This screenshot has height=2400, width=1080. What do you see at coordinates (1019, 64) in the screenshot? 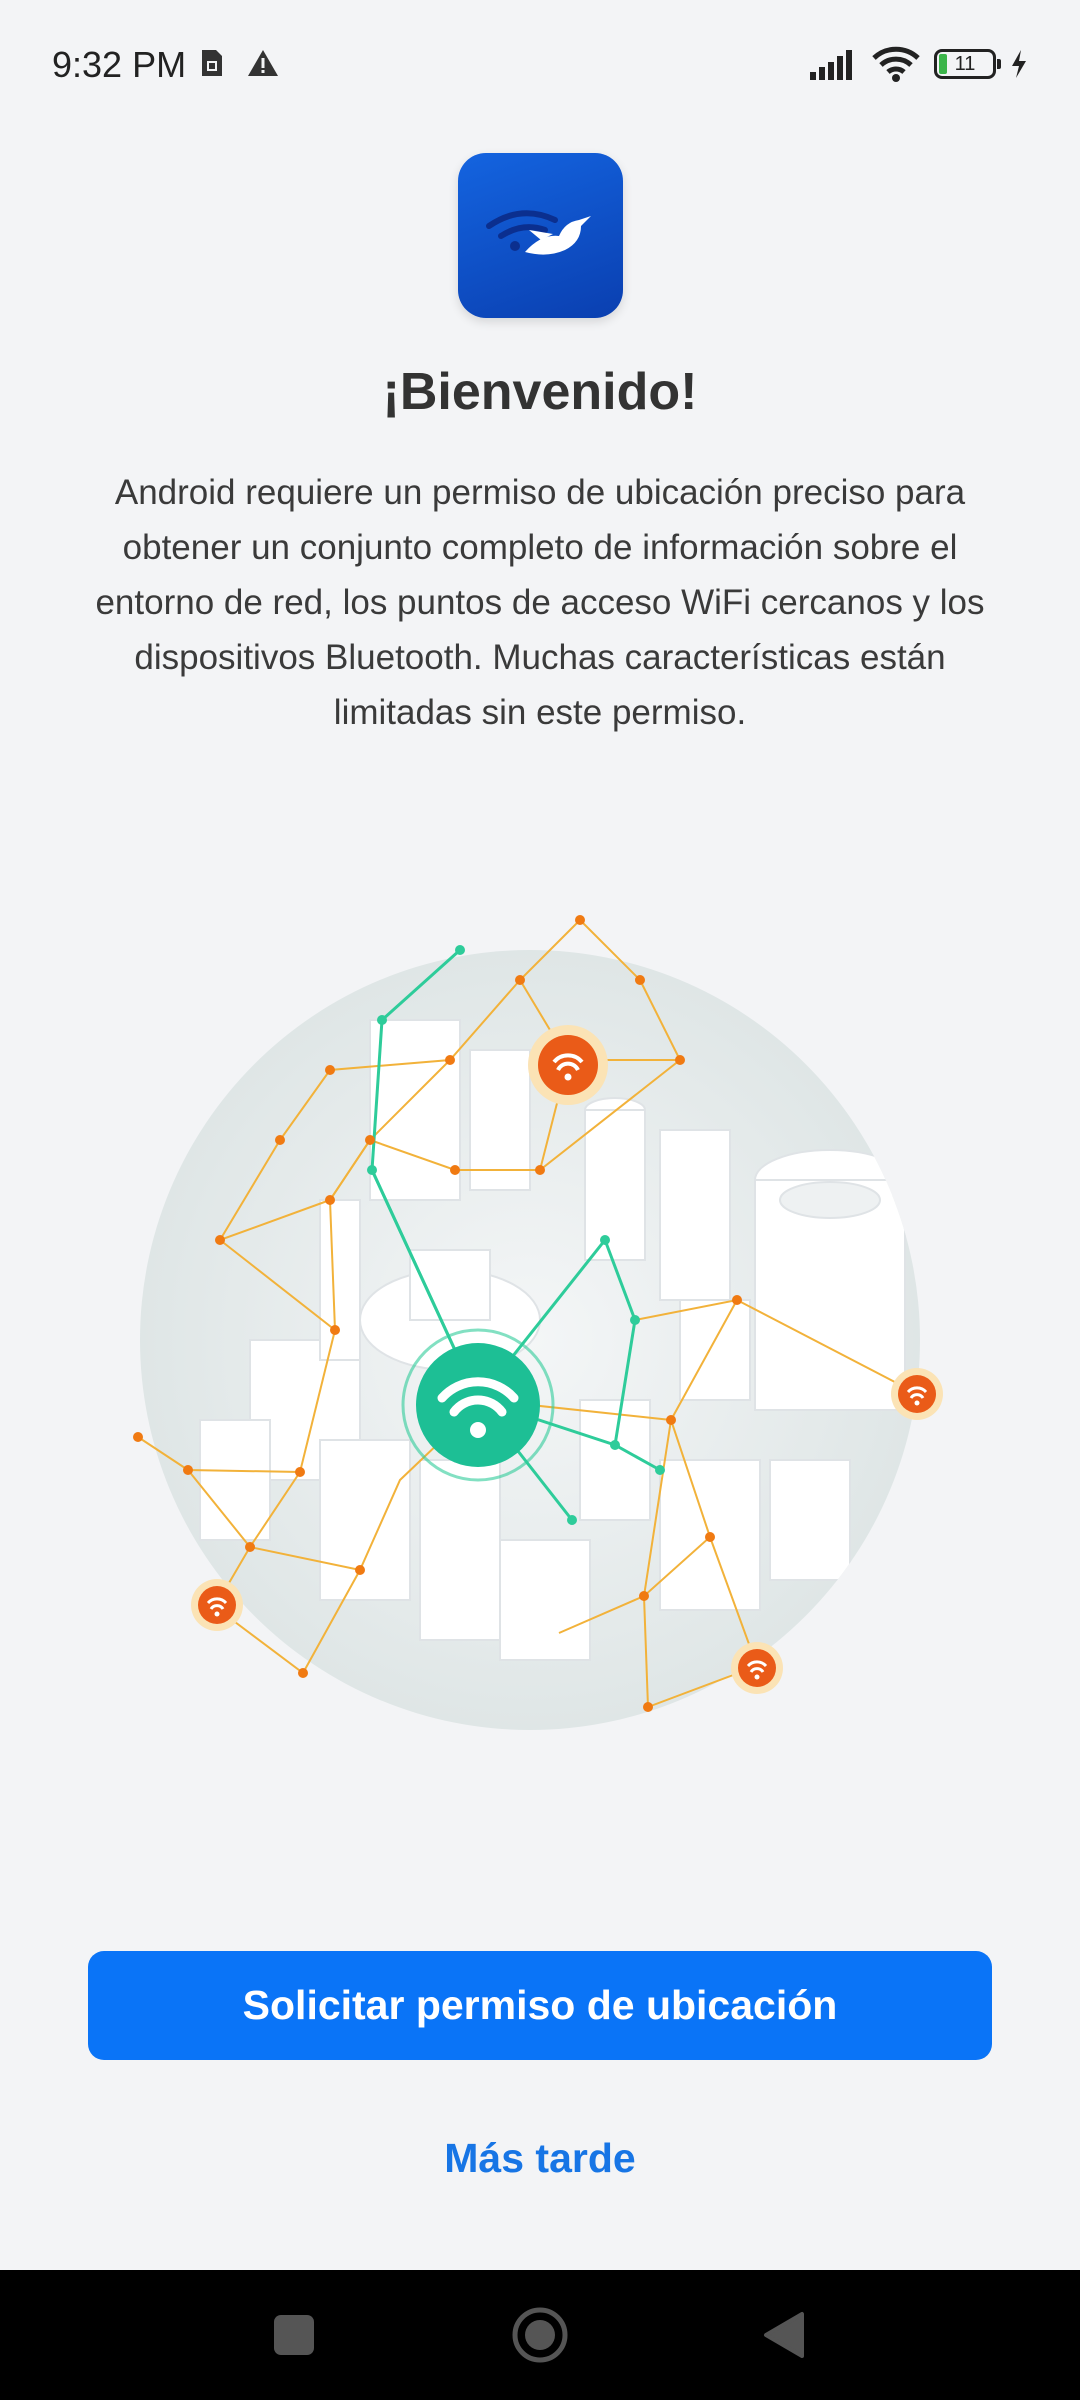
I see `charging-icon` at bounding box center [1019, 64].